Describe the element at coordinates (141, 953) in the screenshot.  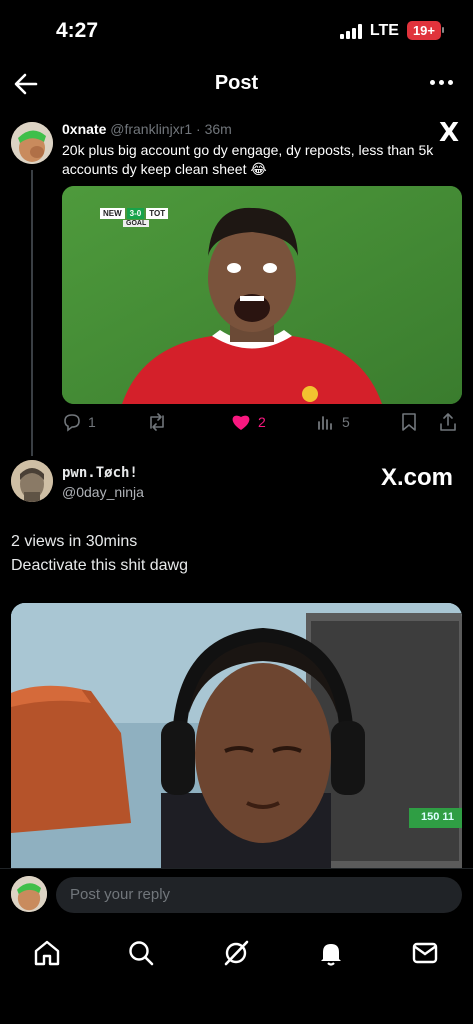
I see `search-icon` at that location.